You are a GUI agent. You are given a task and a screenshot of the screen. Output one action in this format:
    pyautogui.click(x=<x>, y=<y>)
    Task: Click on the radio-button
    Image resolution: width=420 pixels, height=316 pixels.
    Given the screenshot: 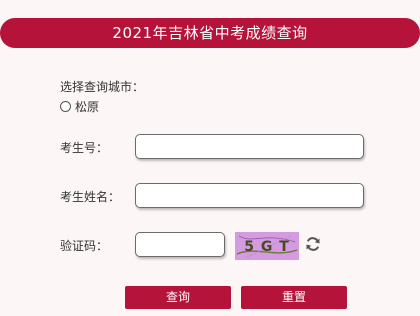 What is the action you would take?
    pyautogui.click(x=65, y=106)
    